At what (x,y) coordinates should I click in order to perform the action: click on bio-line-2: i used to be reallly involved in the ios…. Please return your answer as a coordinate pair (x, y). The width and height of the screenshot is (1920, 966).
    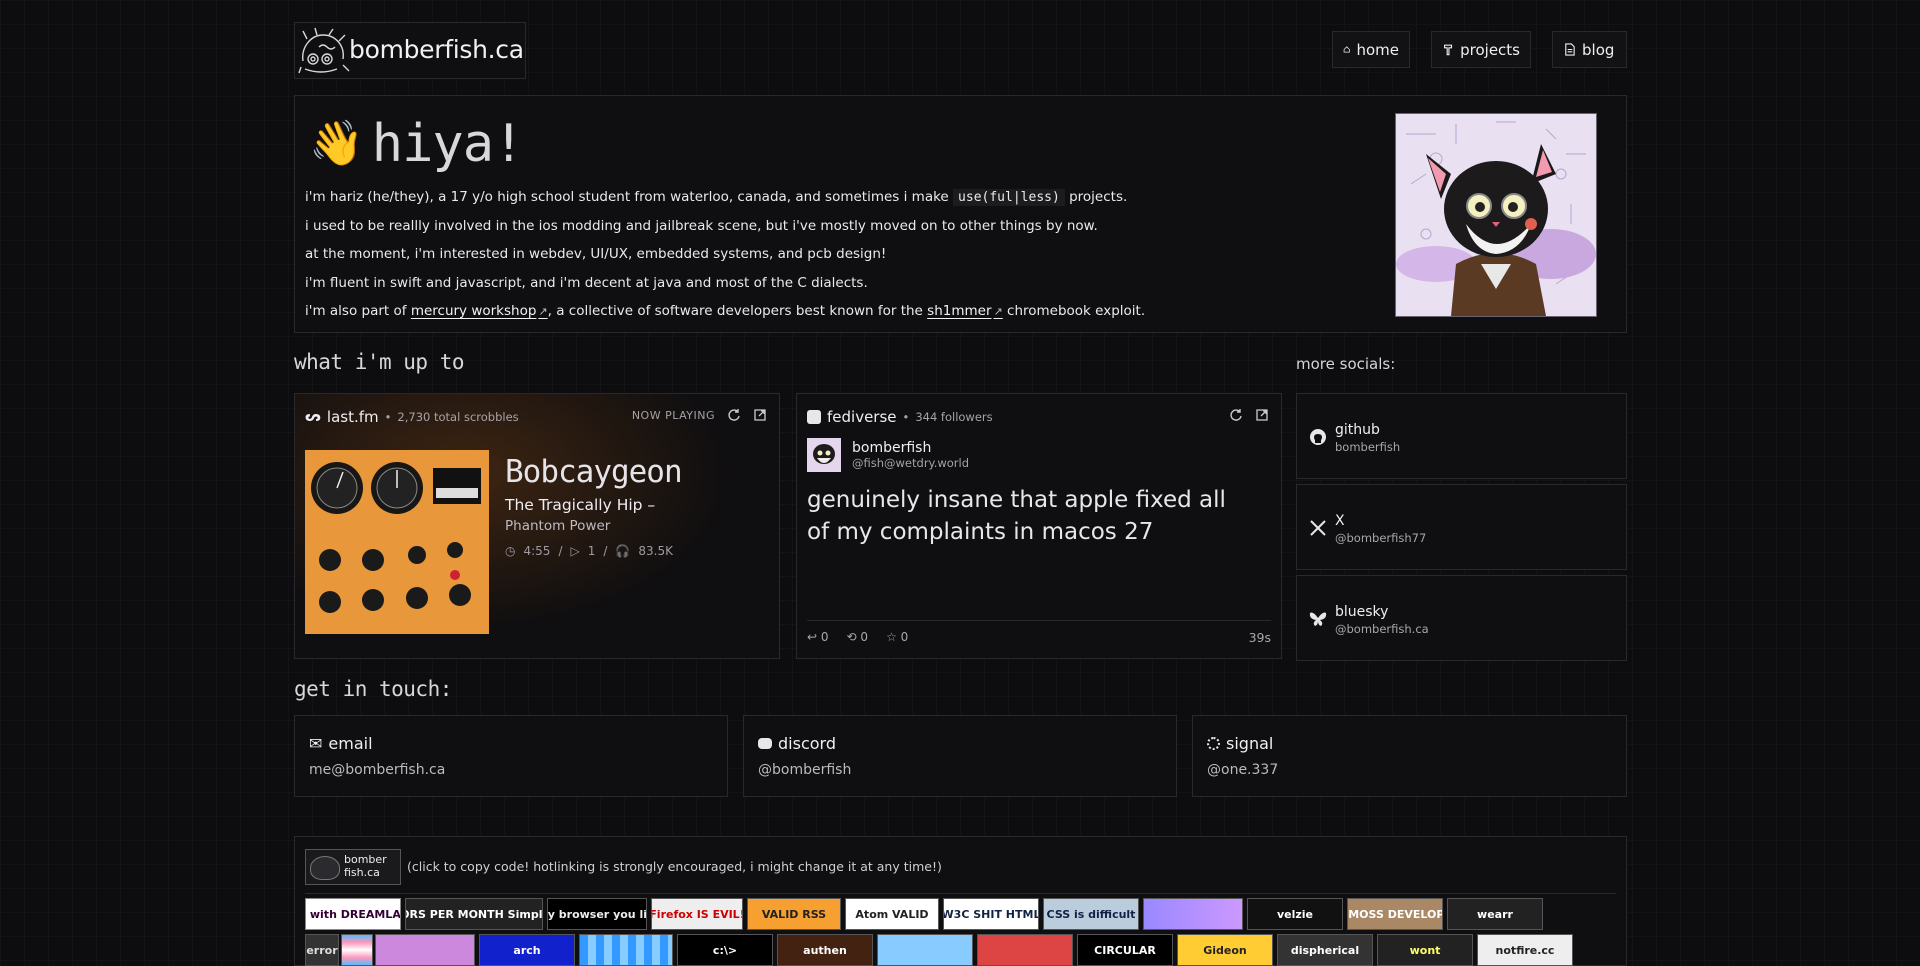
    Looking at the image, I should click on (701, 226).